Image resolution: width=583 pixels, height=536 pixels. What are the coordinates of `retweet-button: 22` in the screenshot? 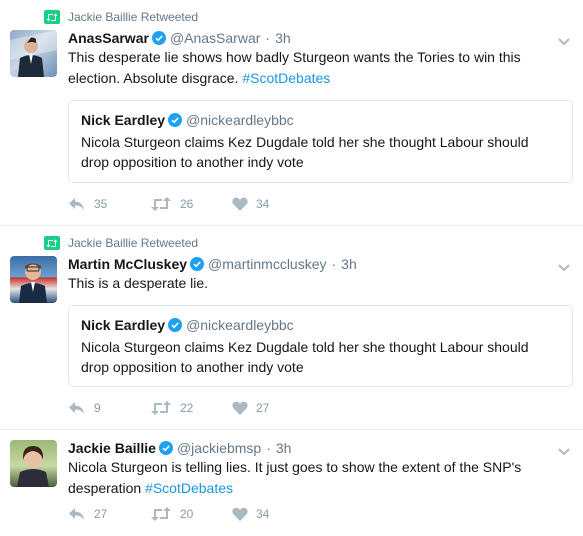 It's located at (191, 408).